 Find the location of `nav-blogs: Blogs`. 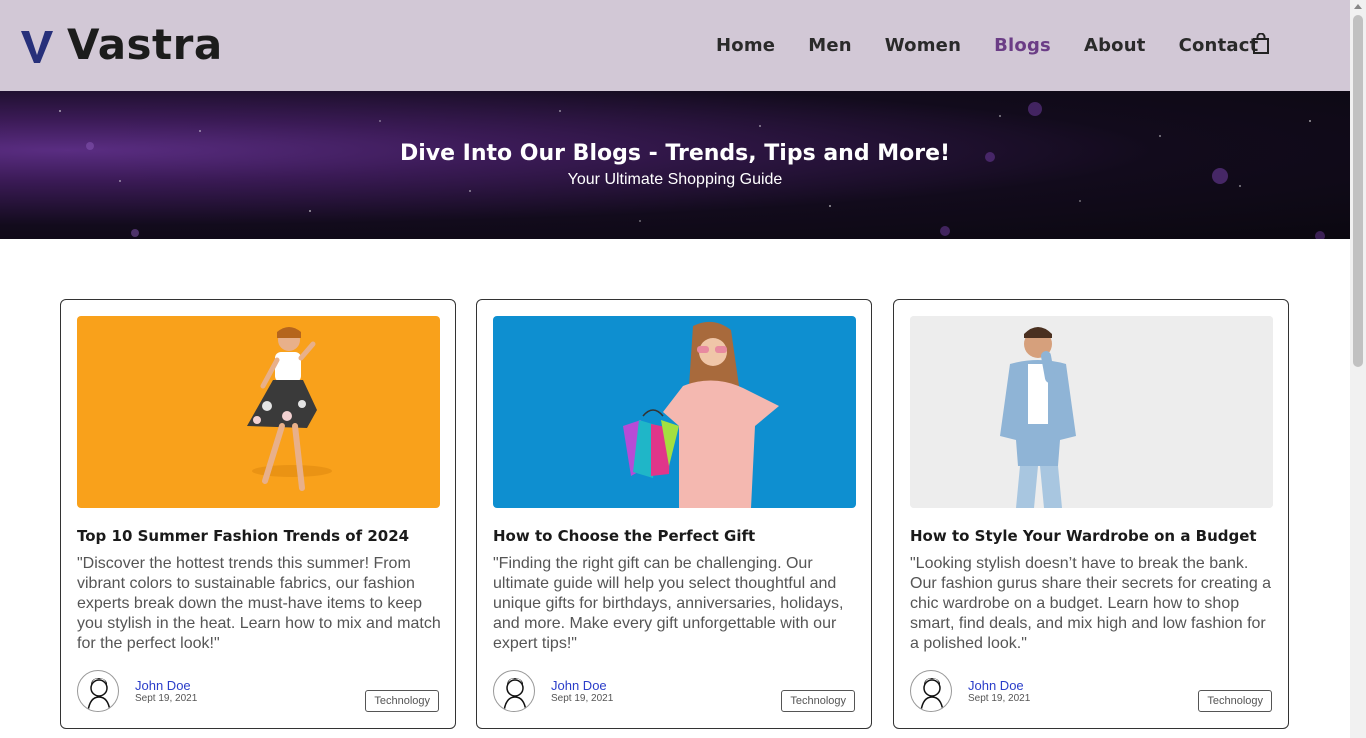

nav-blogs: Blogs is located at coordinates (1022, 46).